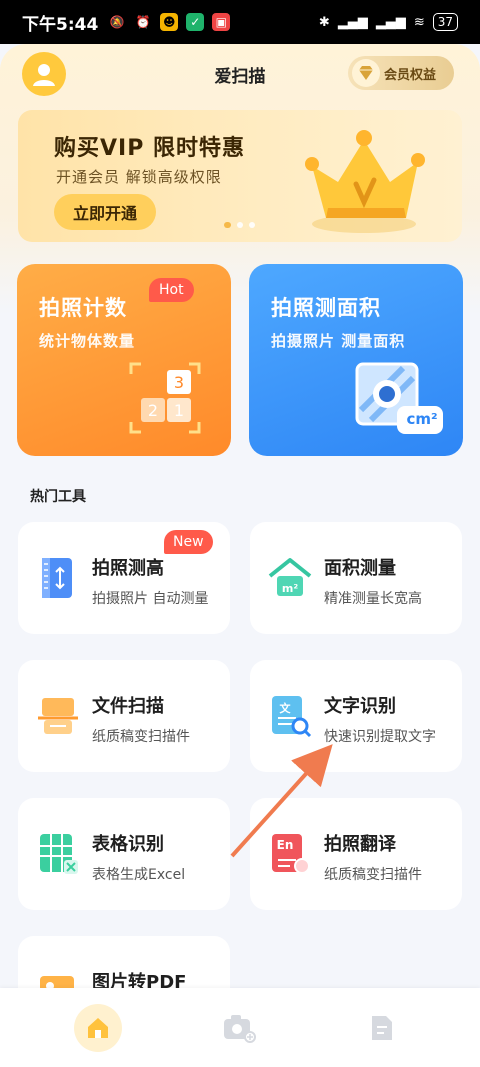 Image resolution: width=480 pixels, height=1067 pixels. I want to click on pagination-dot-active, so click(227, 225).